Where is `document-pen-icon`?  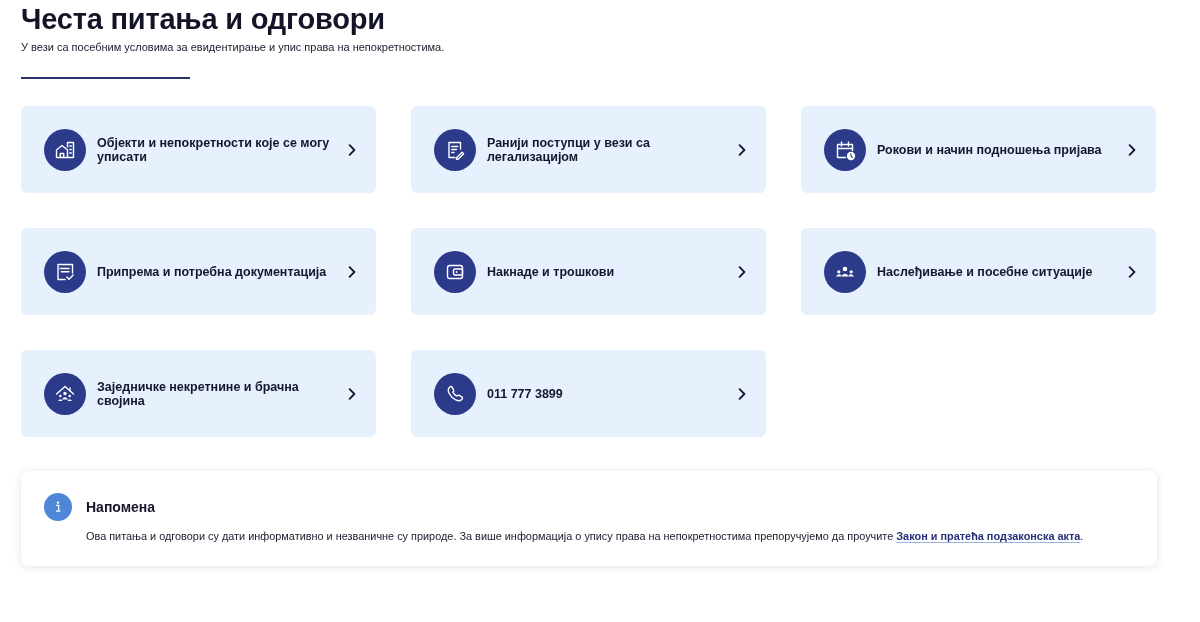 document-pen-icon is located at coordinates (455, 149).